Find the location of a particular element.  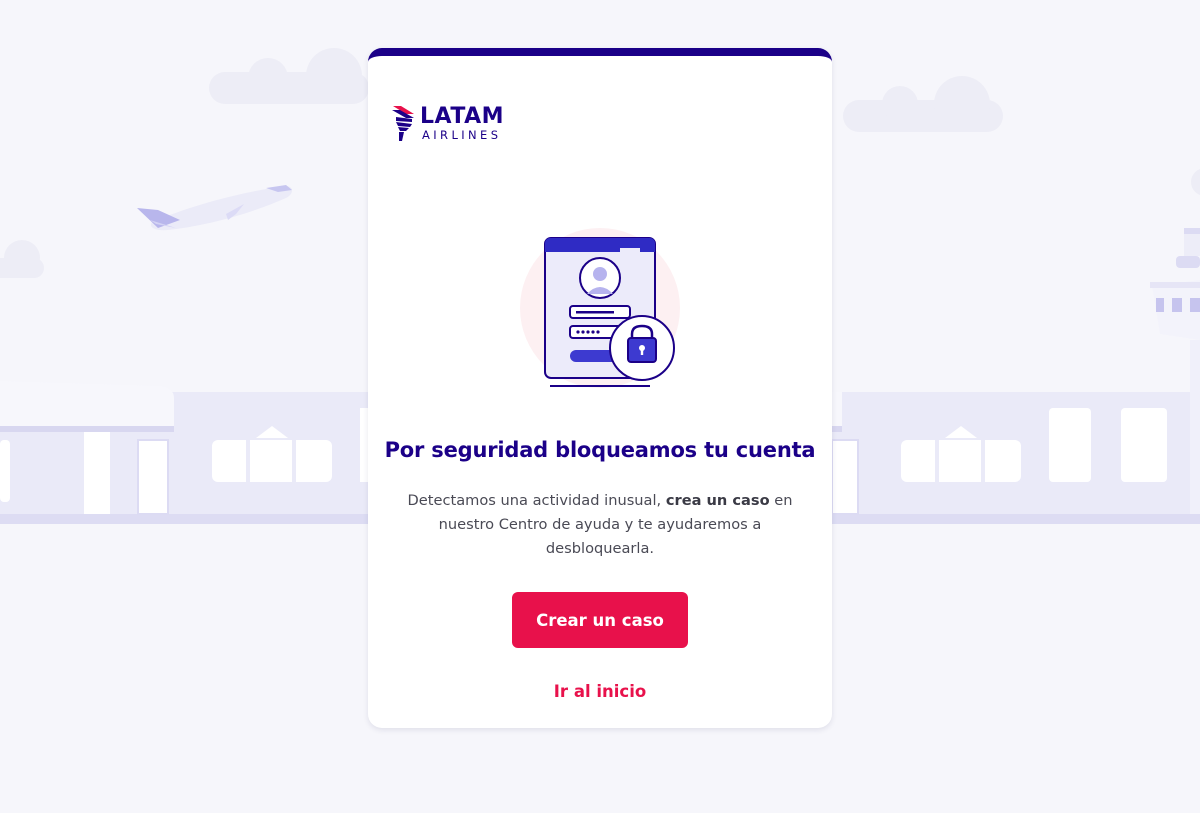

page-title: Por seguridad bloqueamos tu cuenta is located at coordinates (600, 450).